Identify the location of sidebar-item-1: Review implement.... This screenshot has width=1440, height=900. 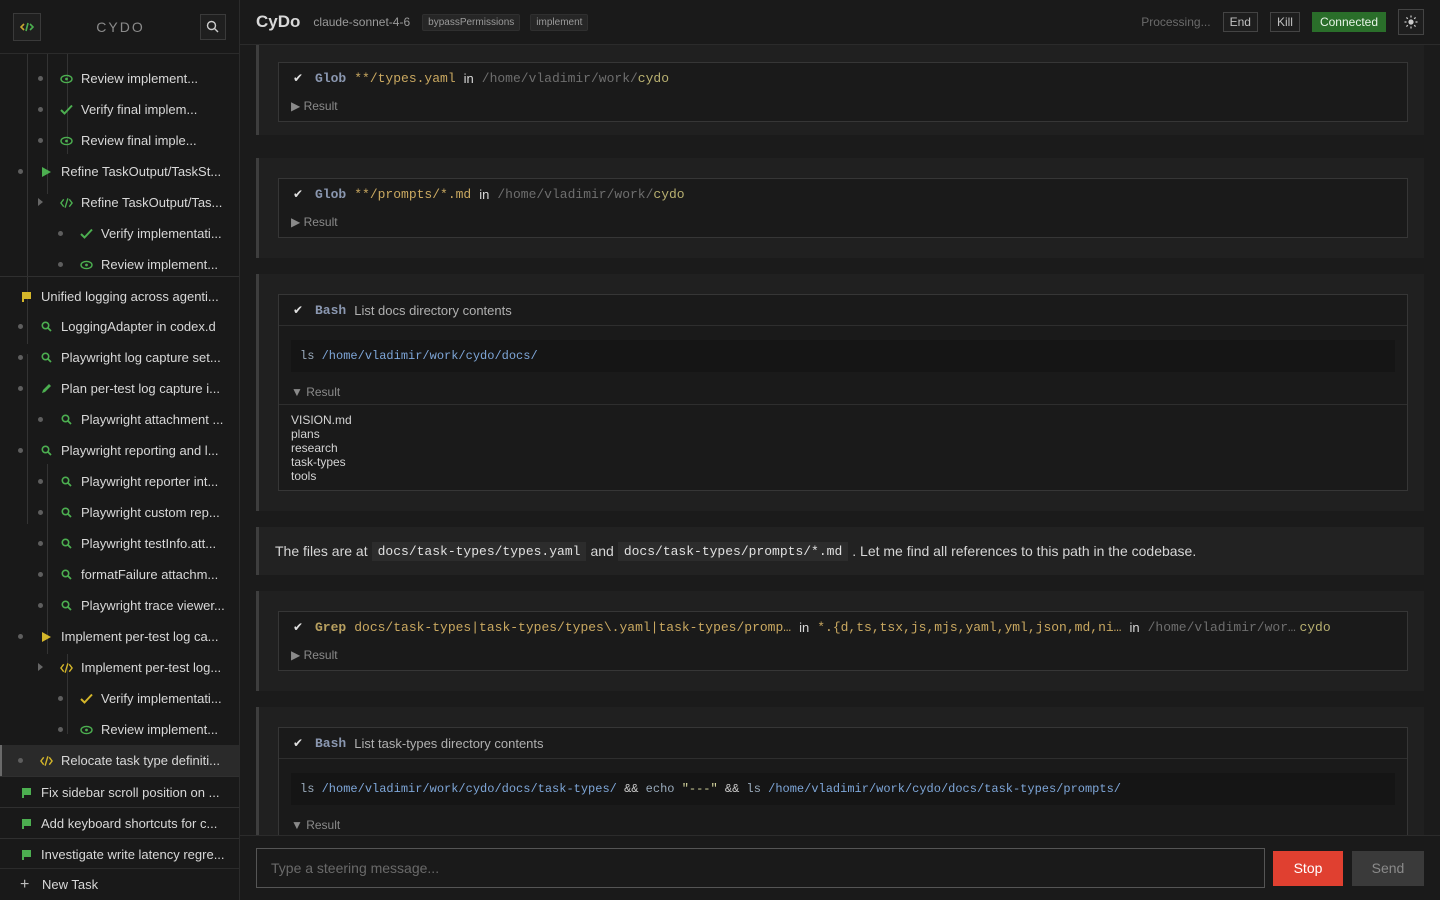
(119, 78).